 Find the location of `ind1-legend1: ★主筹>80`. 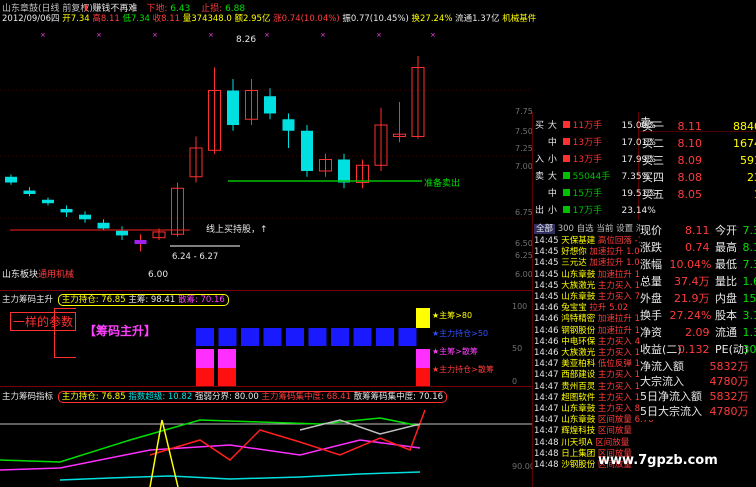

ind1-legend1: ★主筹>80 is located at coordinates (452, 315).